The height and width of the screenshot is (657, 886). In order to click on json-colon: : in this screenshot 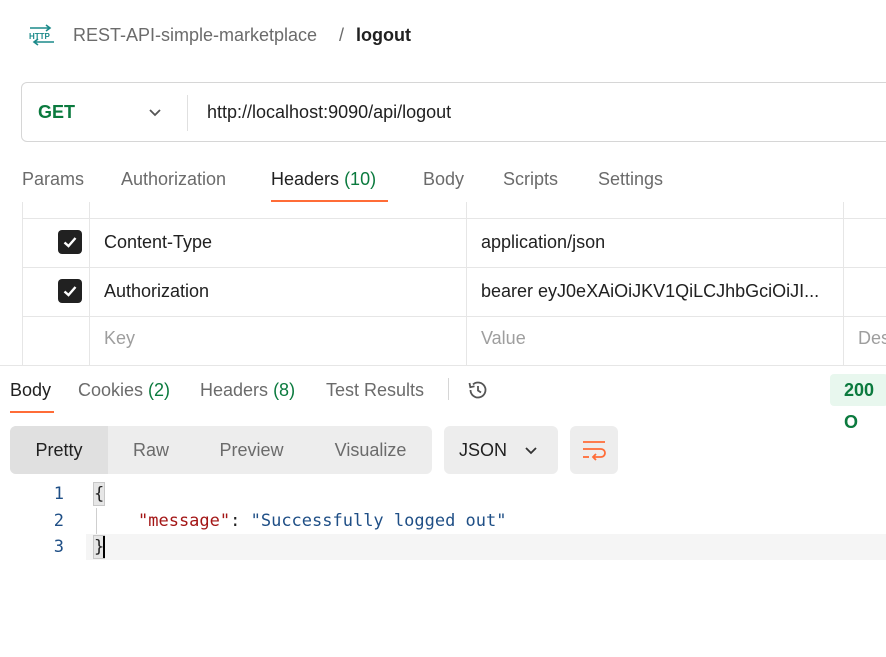, I will do `click(240, 521)`.